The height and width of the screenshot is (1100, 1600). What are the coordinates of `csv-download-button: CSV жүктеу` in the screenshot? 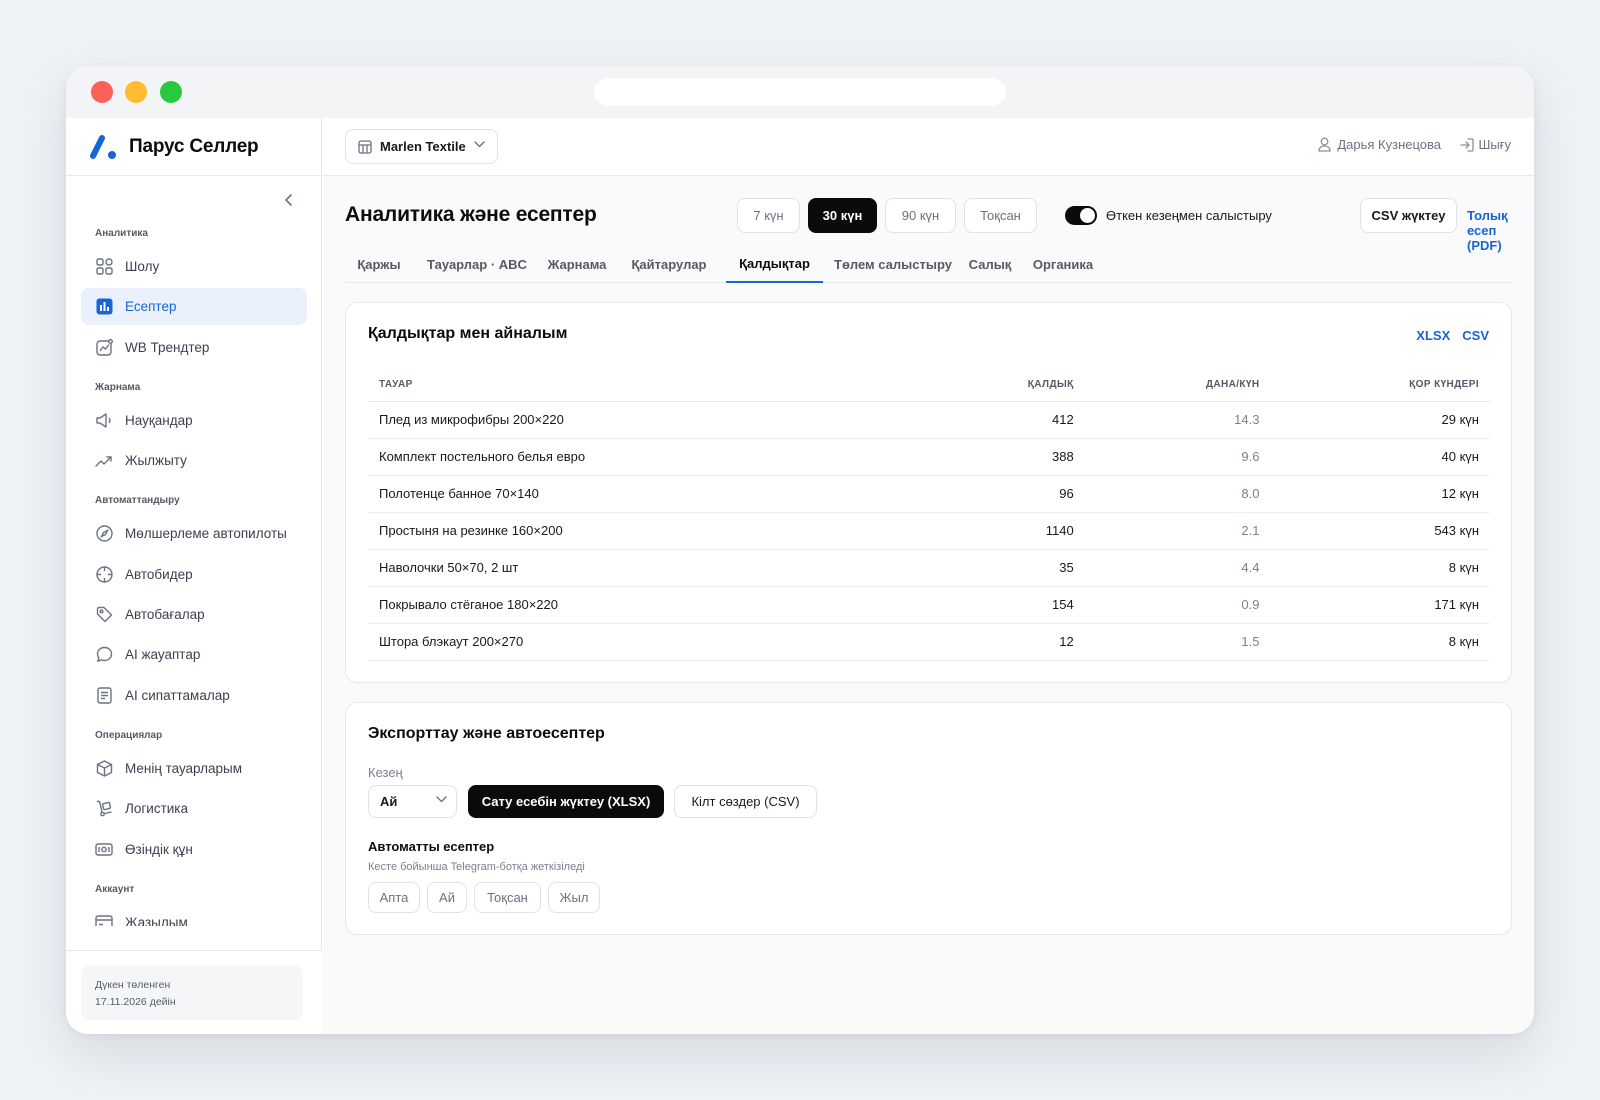 It's located at (1408, 215).